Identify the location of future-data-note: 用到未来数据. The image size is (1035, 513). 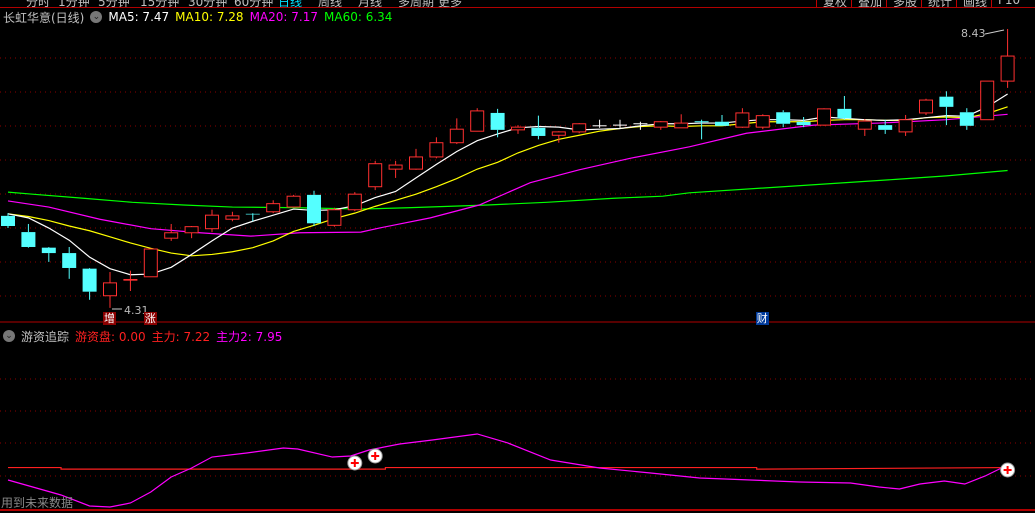
(37, 503).